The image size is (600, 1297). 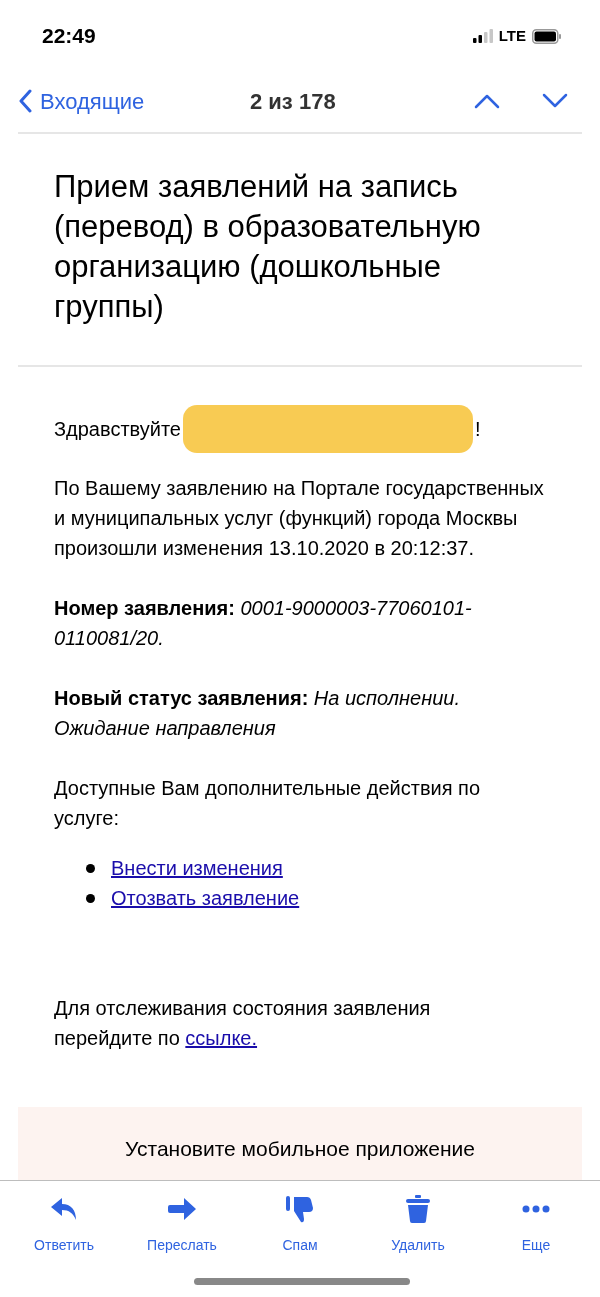 What do you see at coordinates (300, 1149) in the screenshot?
I see `banner-text: Установите мобильное приложение` at bounding box center [300, 1149].